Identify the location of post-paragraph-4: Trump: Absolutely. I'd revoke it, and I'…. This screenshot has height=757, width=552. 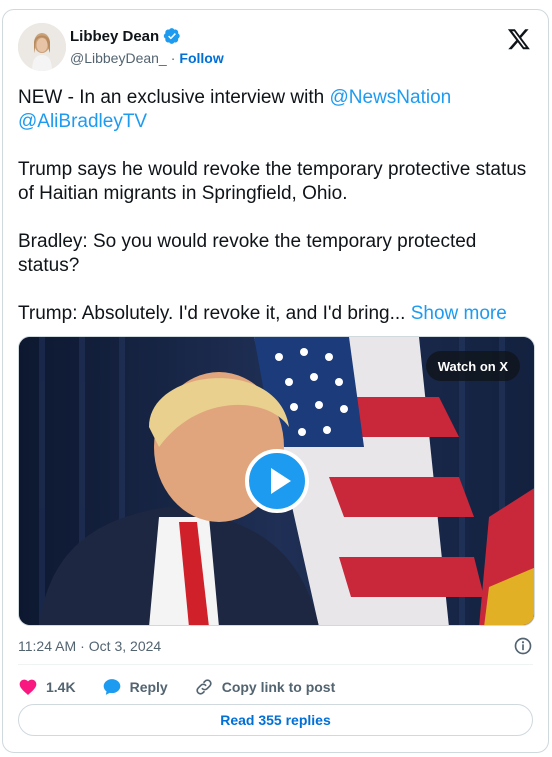
(212, 313).